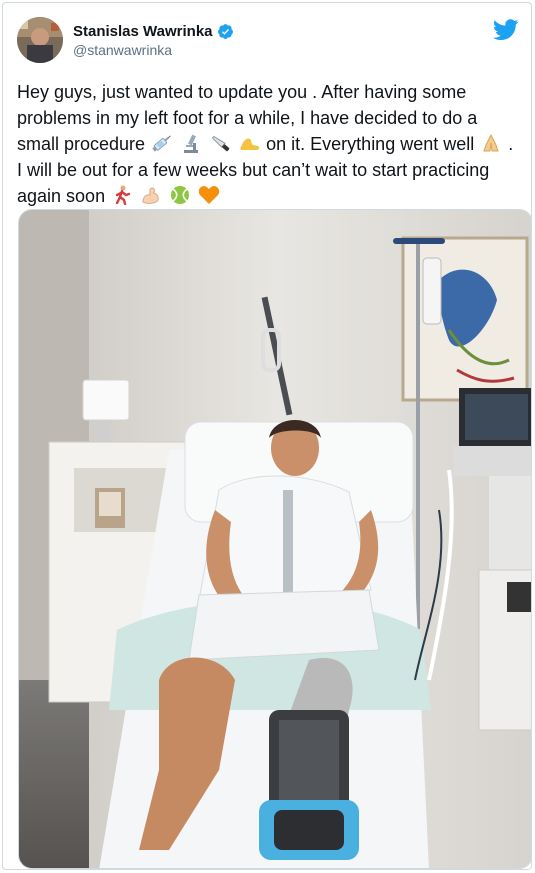  Describe the element at coordinates (40, 40) in the screenshot. I see `avatar` at that location.